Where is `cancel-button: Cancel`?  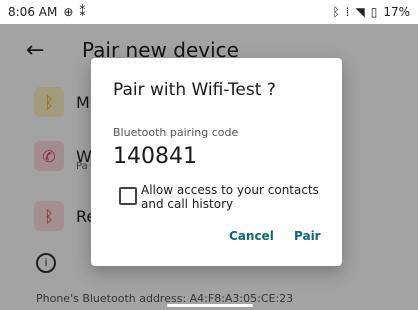 cancel-button: Cancel is located at coordinates (251, 236).